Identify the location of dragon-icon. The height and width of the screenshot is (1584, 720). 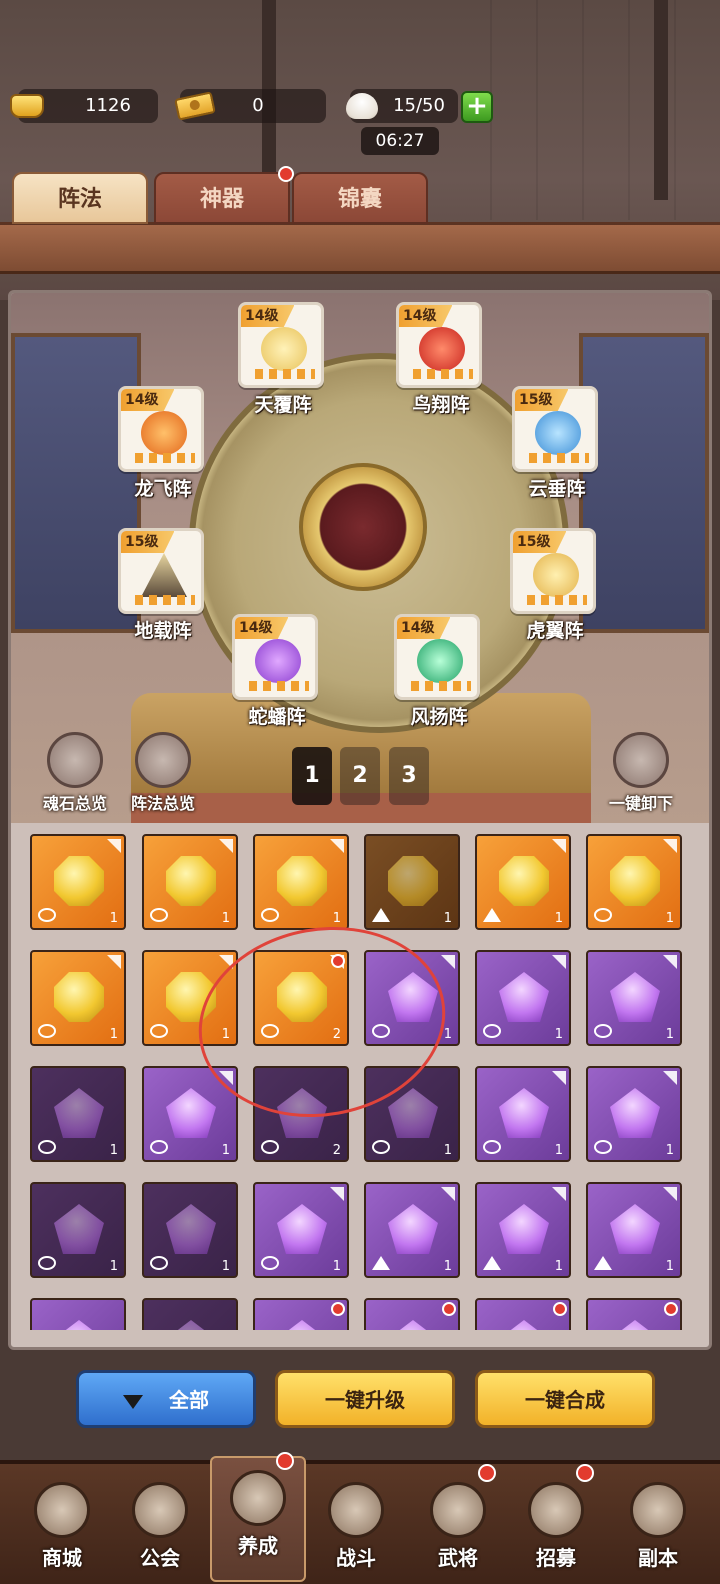
(164, 433).